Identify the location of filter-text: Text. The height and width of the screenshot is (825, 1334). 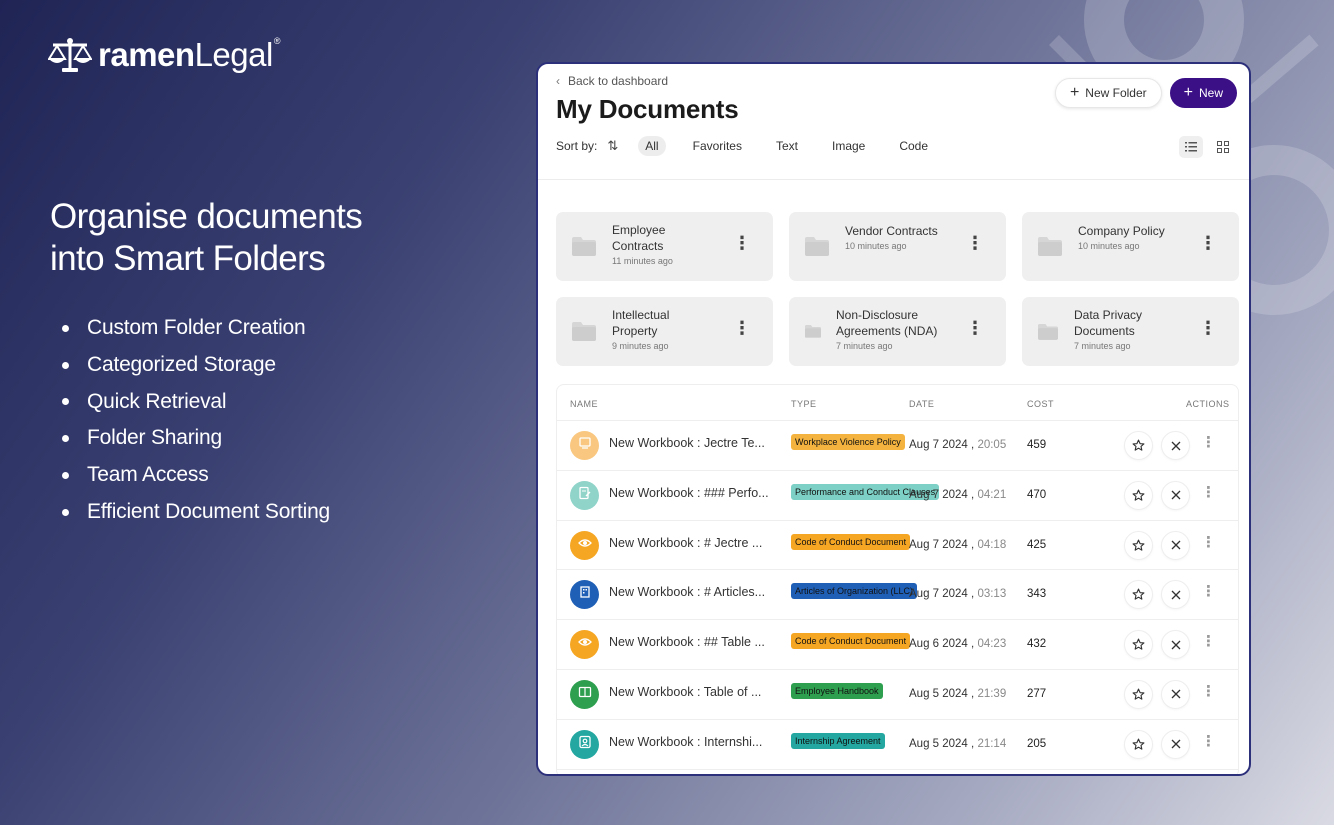
(787, 146).